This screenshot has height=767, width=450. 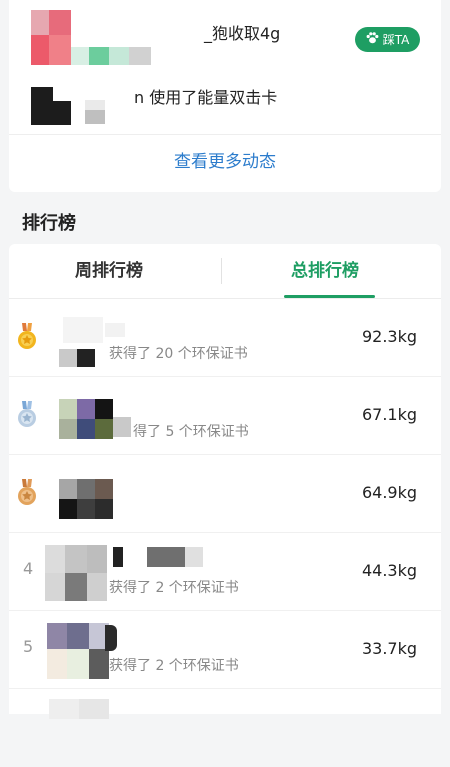 What do you see at coordinates (49, 223) in the screenshot?
I see `leaderboard-title: 排行榜` at bounding box center [49, 223].